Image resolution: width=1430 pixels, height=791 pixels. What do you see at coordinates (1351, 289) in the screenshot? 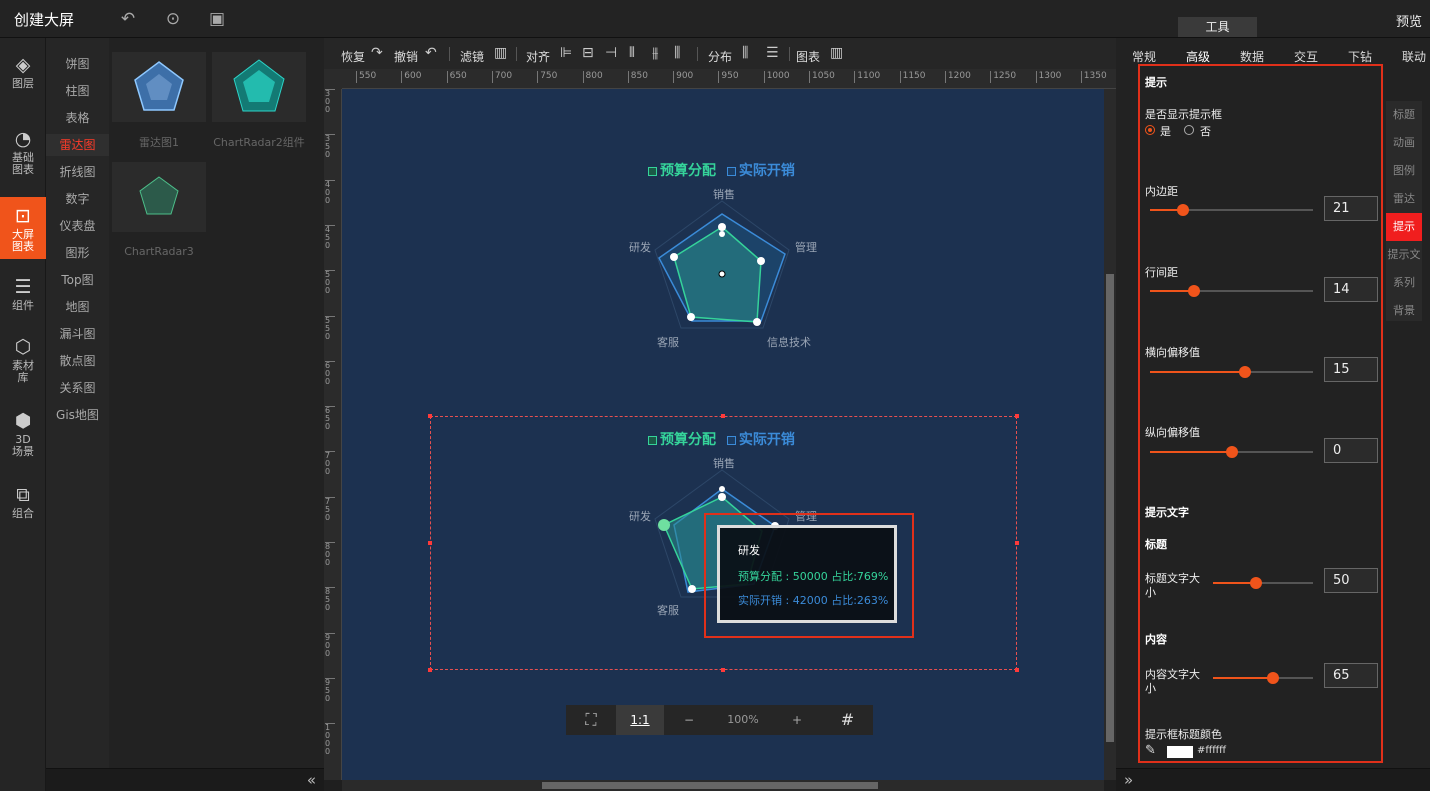
I see `line-spacing-input: 14` at bounding box center [1351, 289].